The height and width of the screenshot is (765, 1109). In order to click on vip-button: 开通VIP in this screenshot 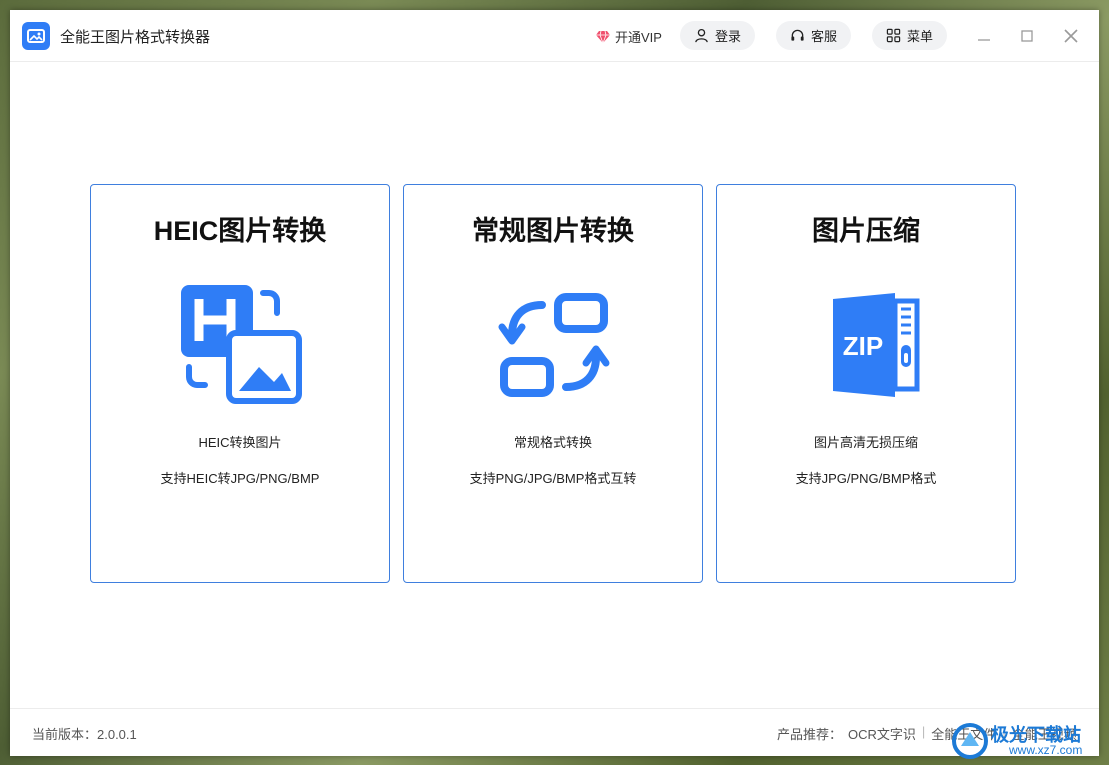, I will do `click(629, 36)`.